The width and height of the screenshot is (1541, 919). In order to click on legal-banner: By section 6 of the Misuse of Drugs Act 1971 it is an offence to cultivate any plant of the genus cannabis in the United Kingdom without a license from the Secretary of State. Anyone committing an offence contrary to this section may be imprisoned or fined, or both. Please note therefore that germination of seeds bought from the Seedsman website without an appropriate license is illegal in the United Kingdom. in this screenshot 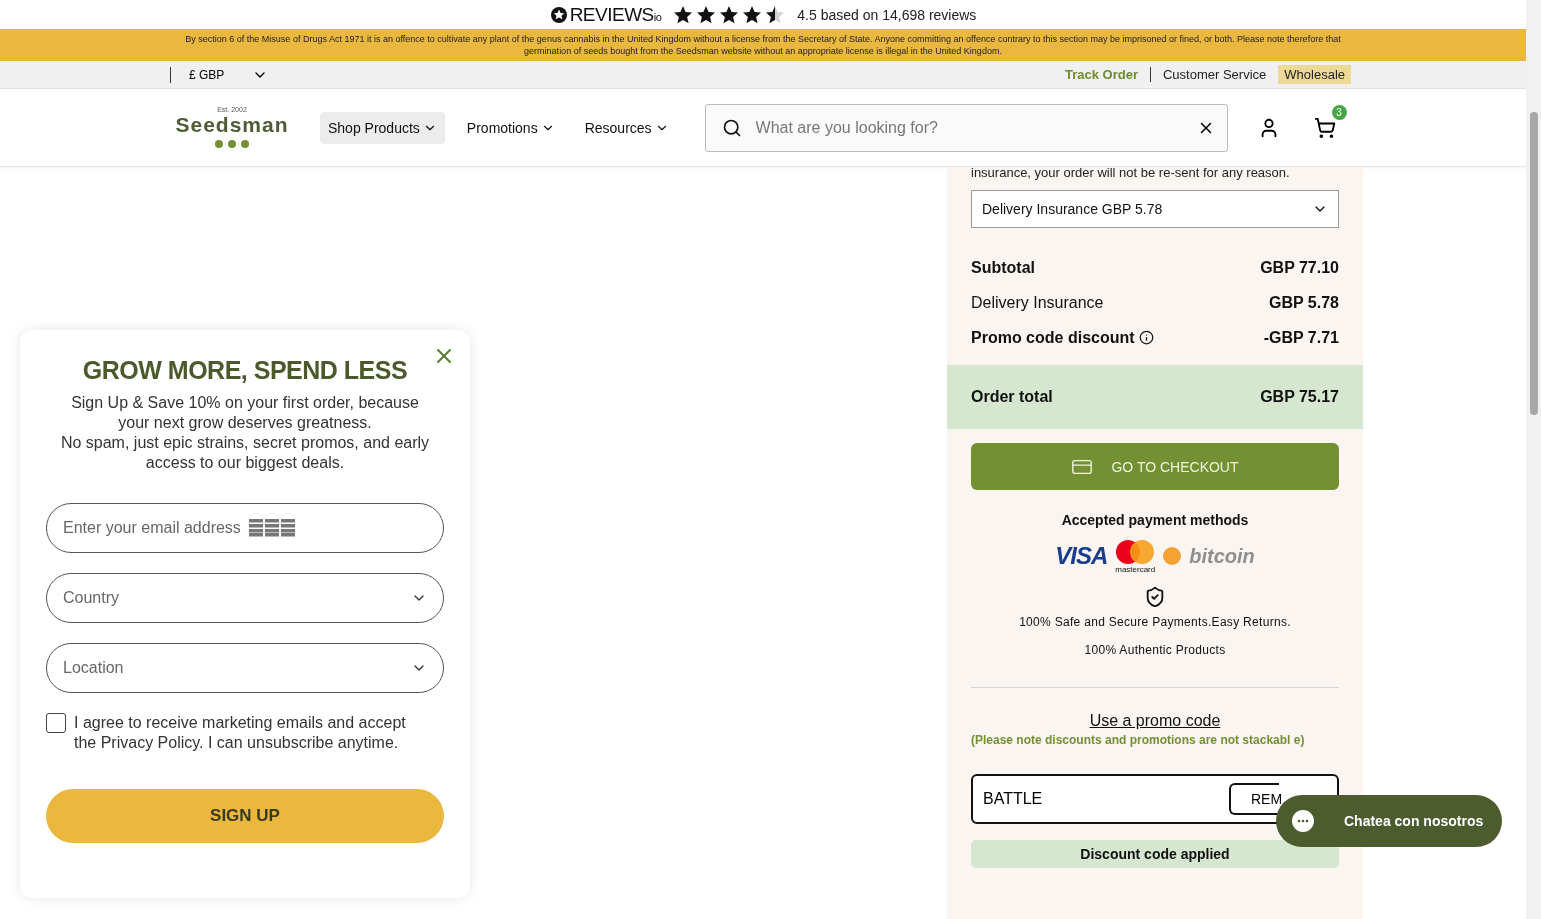, I will do `click(763, 45)`.